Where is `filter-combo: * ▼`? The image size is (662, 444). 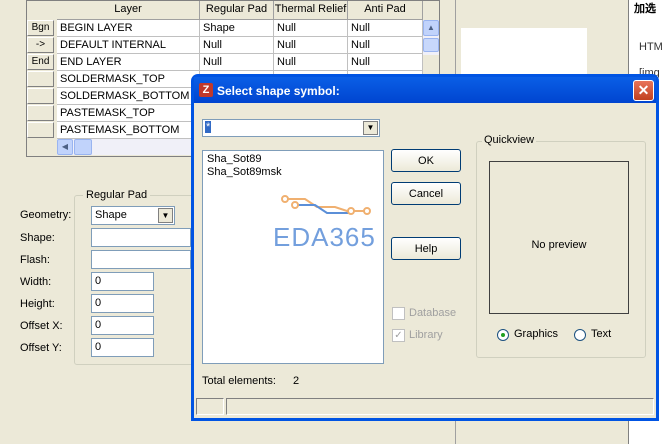 filter-combo: * ▼ is located at coordinates (291, 128).